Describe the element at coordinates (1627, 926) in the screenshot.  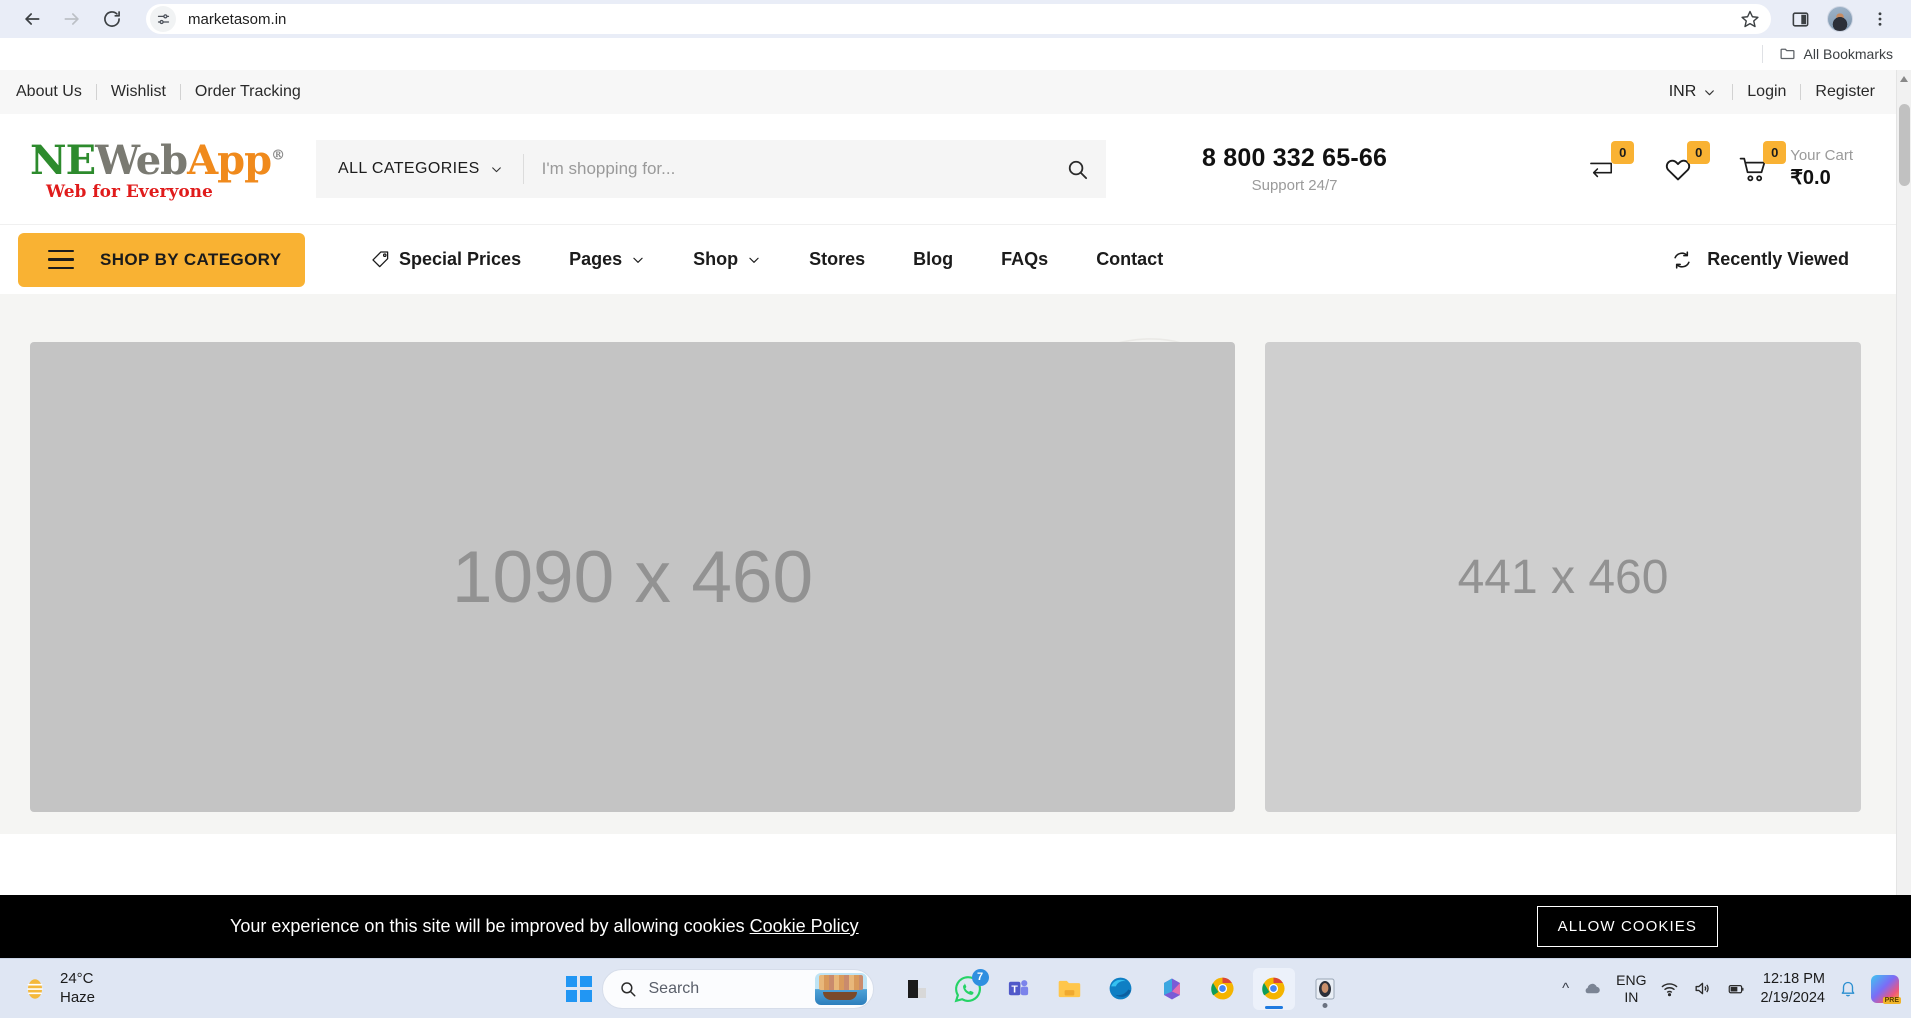
I see `allow-cookies-button: ALLOW COOKIES` at that location.